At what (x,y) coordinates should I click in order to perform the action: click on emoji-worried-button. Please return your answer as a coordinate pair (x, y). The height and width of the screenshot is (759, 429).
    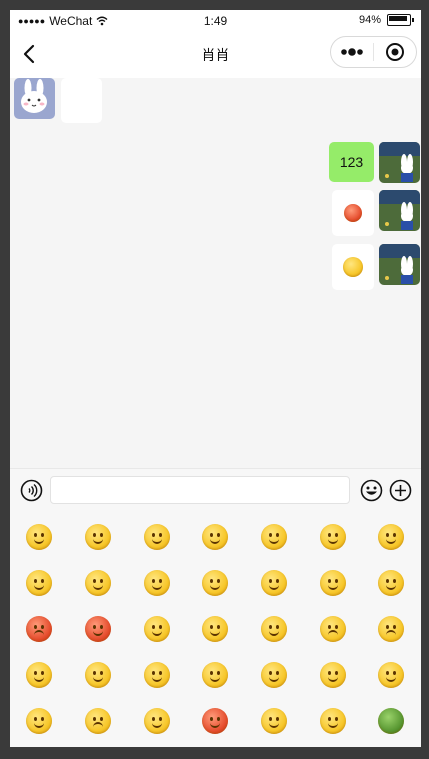
    Looking at the image, I should click on (98, 721).